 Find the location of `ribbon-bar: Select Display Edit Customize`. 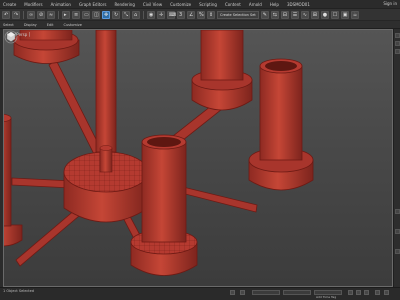

ribbon-bar: Select Display Edit Customize is located at coordinates (200, 25).